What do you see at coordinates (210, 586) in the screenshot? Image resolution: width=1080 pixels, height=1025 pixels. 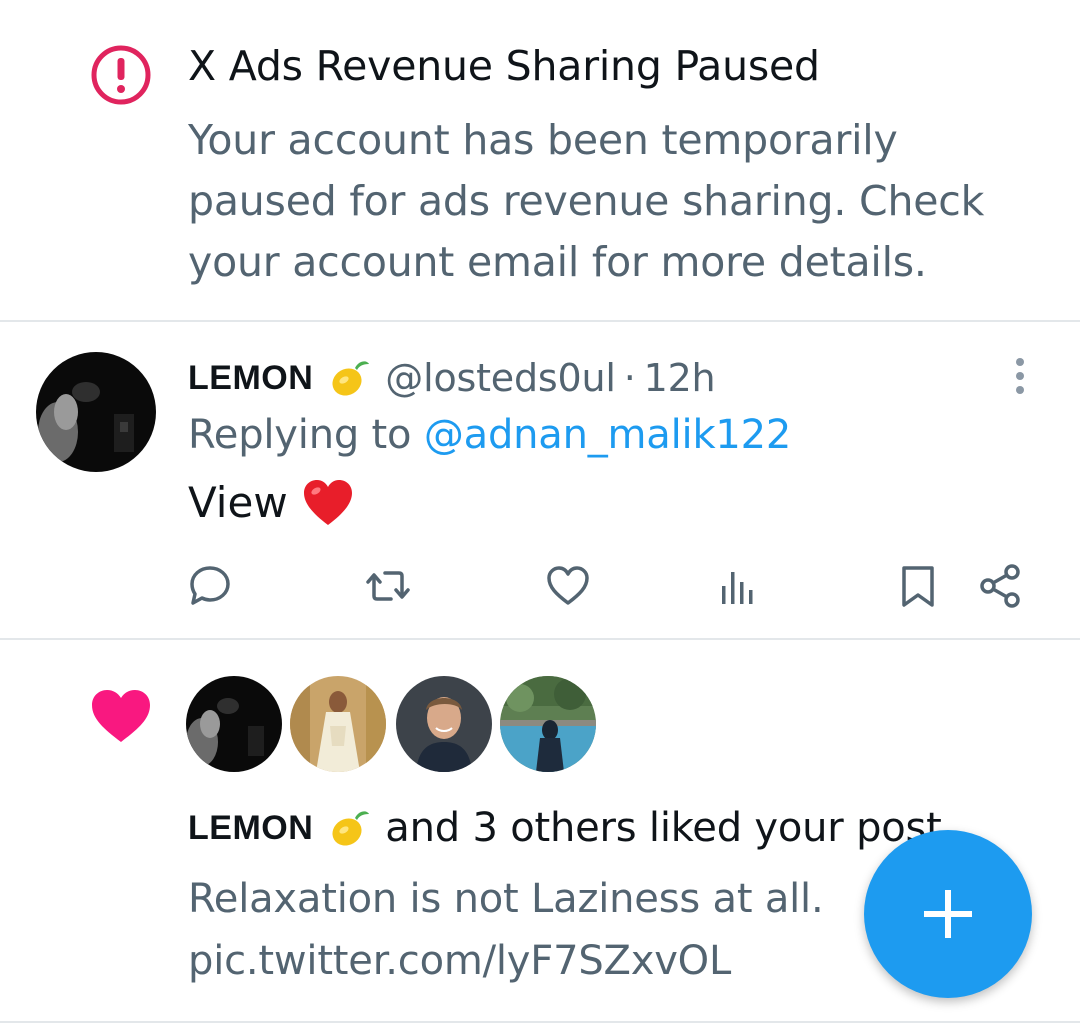 I see `reply-icon` at bounding box center [210, 586].